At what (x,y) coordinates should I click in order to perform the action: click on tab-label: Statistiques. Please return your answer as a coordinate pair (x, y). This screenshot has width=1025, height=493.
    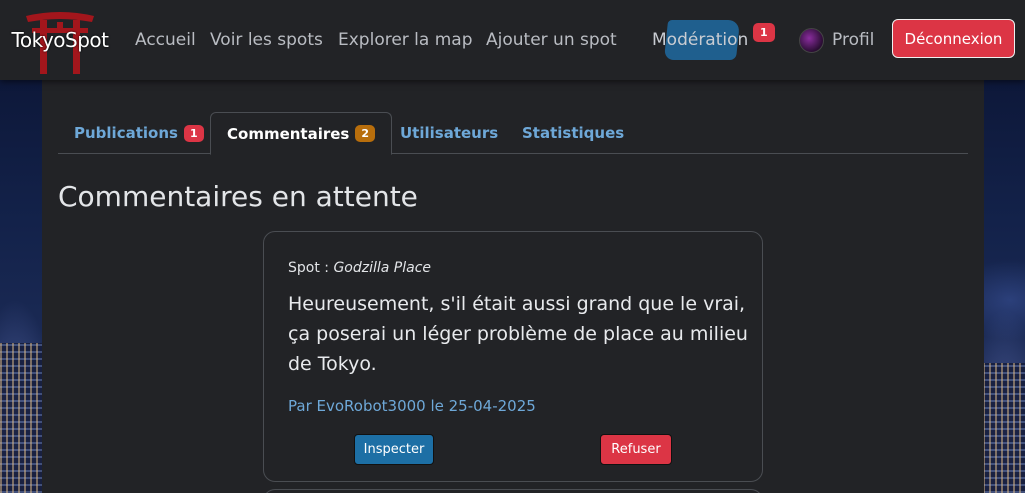
    Looking at the image, I should click on (573, 133).